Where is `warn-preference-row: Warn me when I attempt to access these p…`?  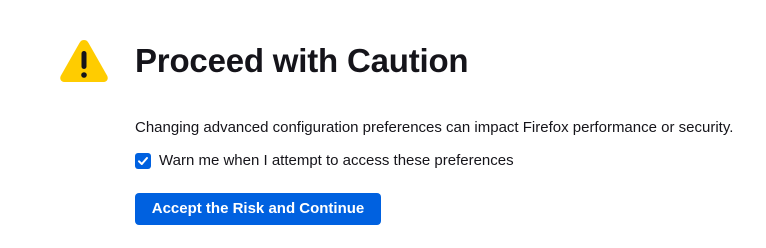
warn-preference-row: Warn me when I attempt to access these p… is located at coordinates (324, 161).